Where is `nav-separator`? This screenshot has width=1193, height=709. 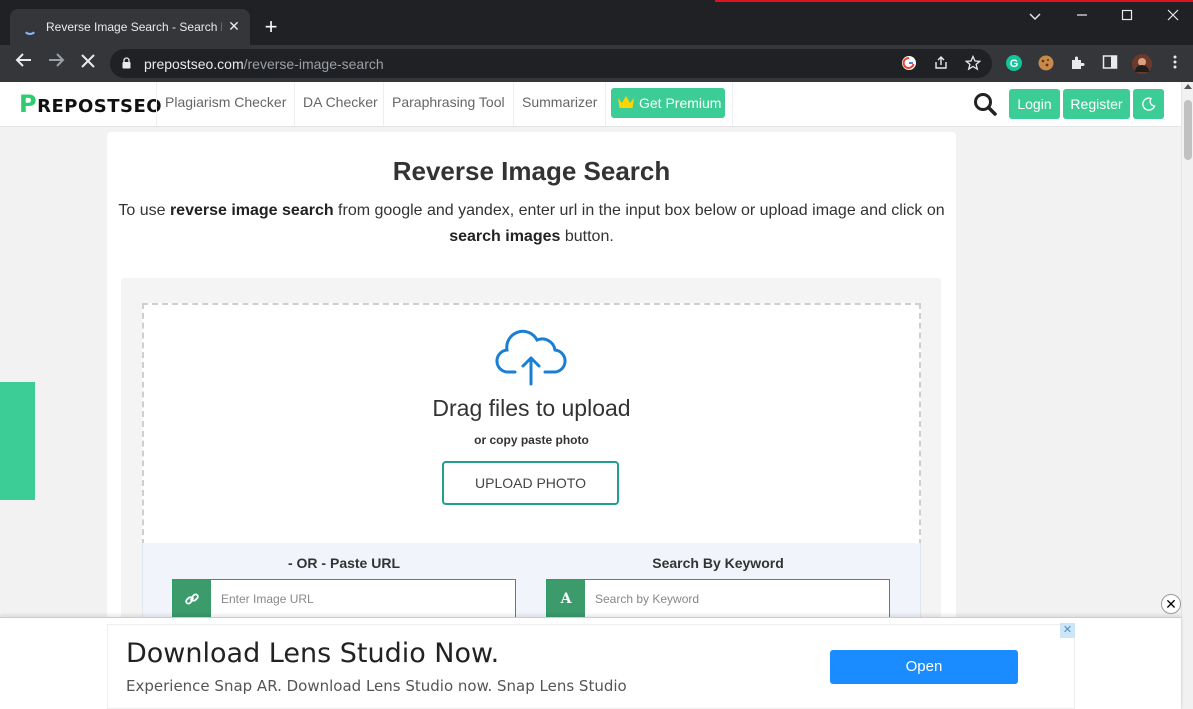
nav-separator is located at coordinates (605, 104).